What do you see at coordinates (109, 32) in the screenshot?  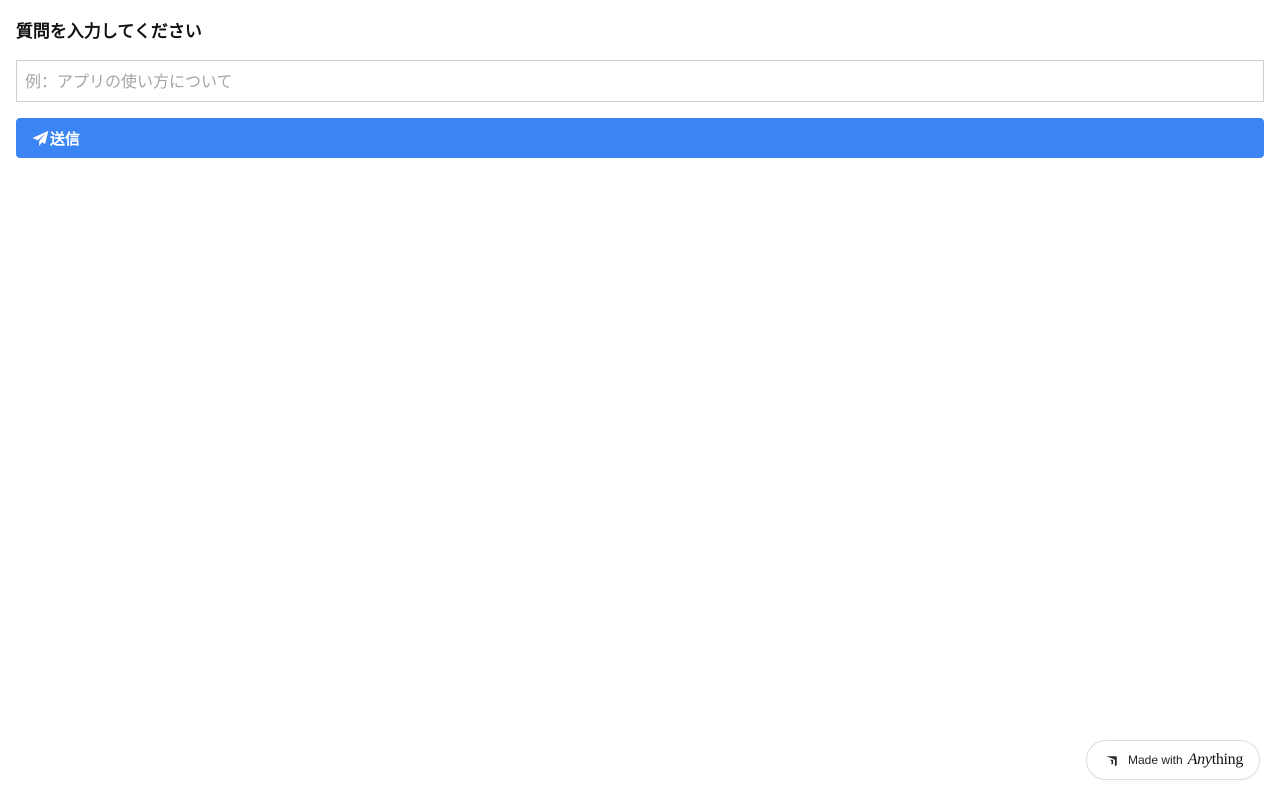 I see `question-label: 質問を入力してください` at bounding box center [109, 32].